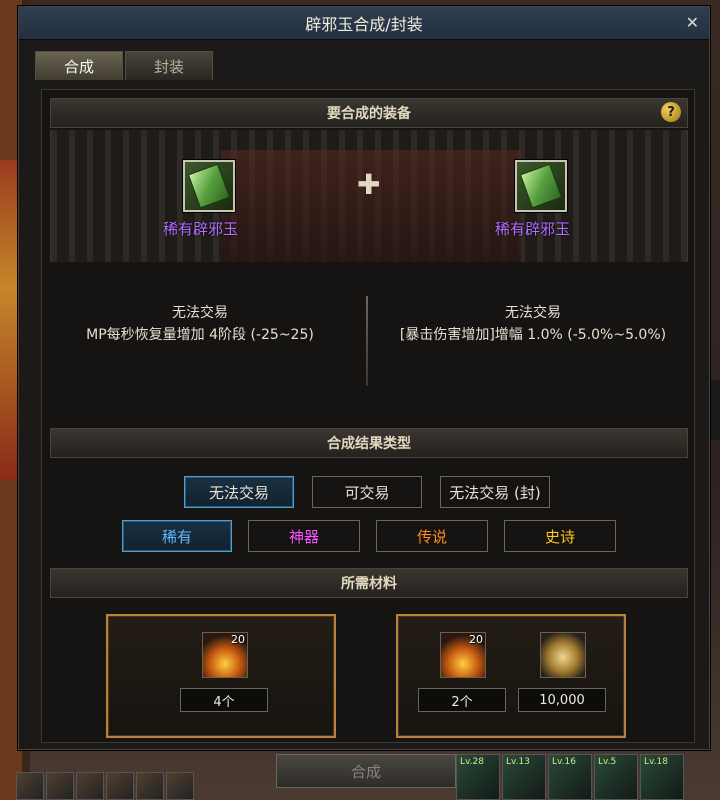  I want to click on tab-bar: 合成 封装, so click(124, 65).